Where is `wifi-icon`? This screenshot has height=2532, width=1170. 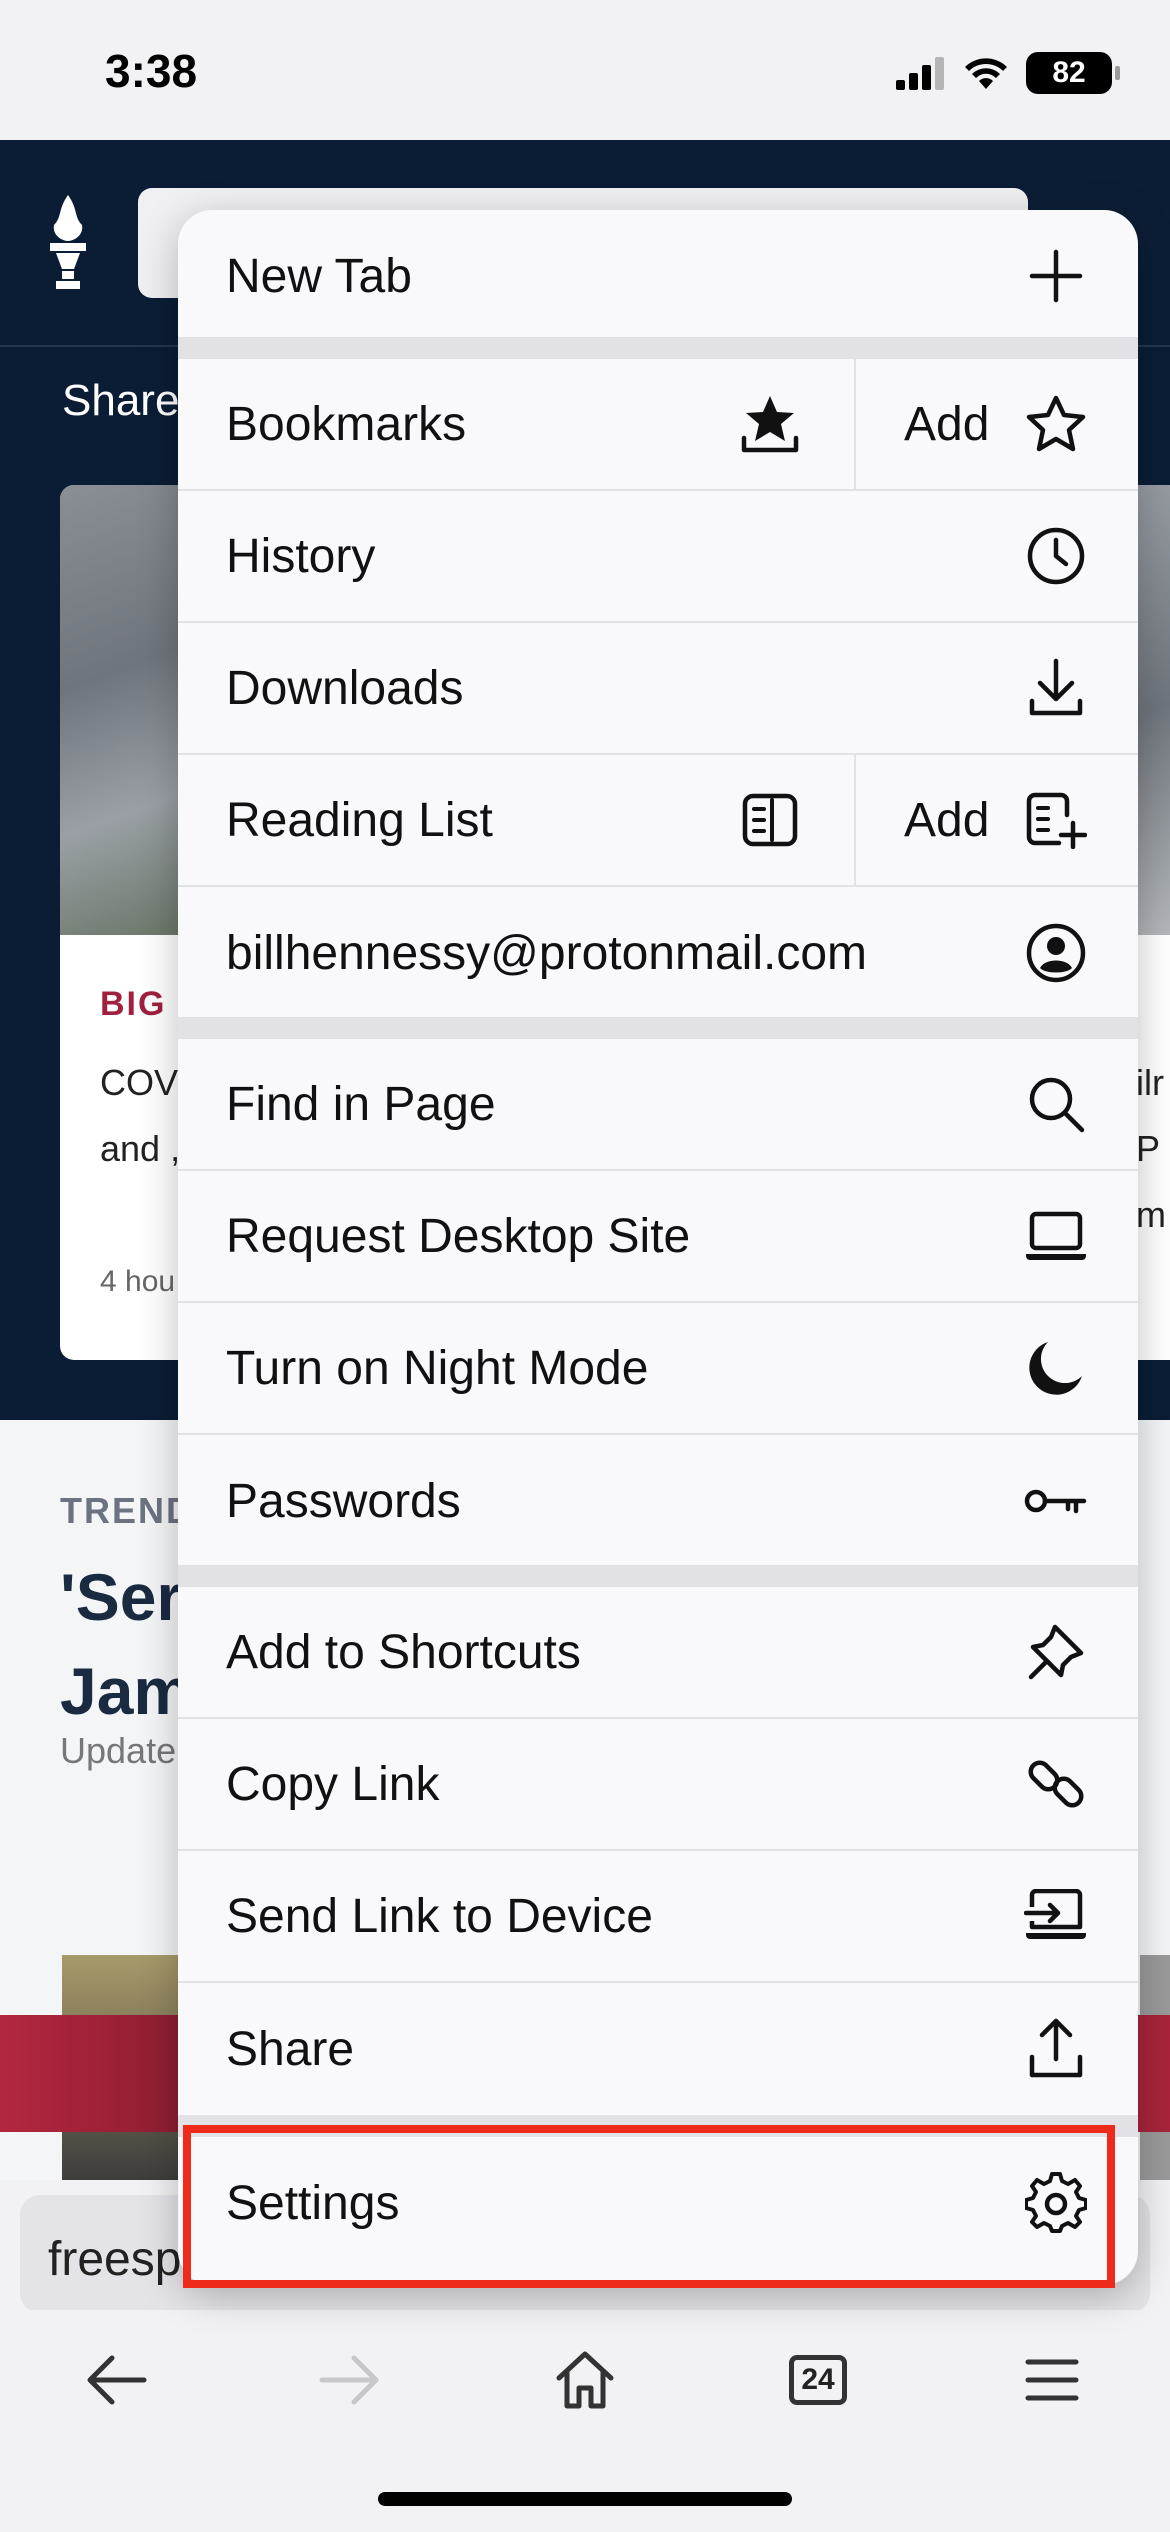 wifi-icon is located at coordinates (986, 73).